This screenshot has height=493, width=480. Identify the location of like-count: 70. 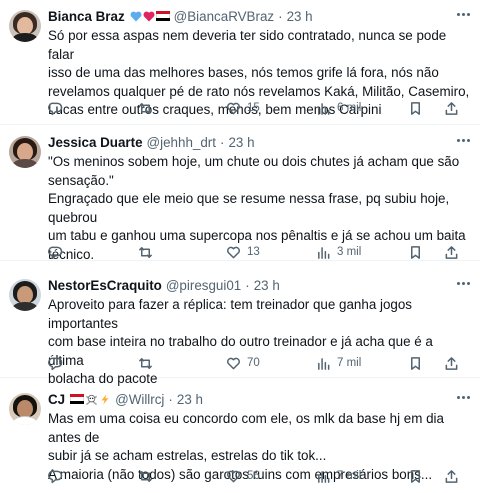
(253, 363).